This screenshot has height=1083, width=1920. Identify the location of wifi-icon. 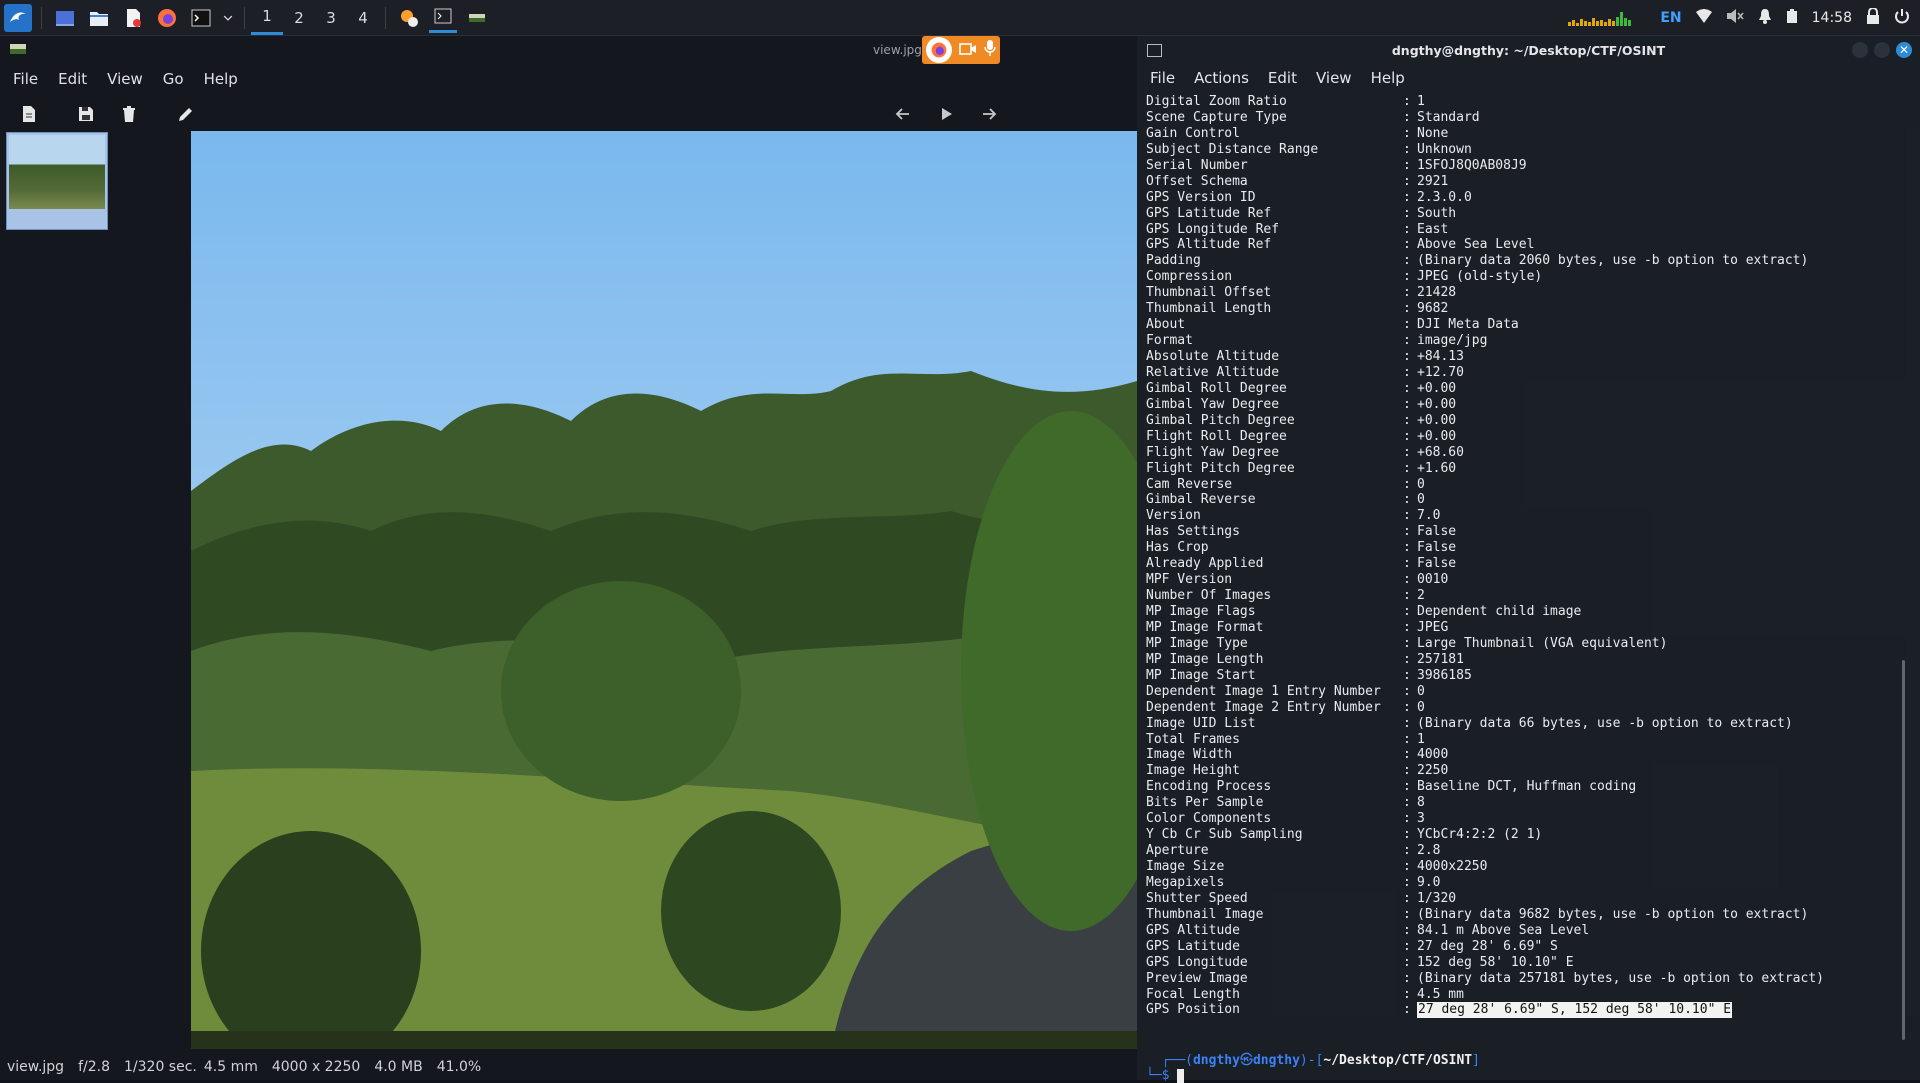
(1703, 17).